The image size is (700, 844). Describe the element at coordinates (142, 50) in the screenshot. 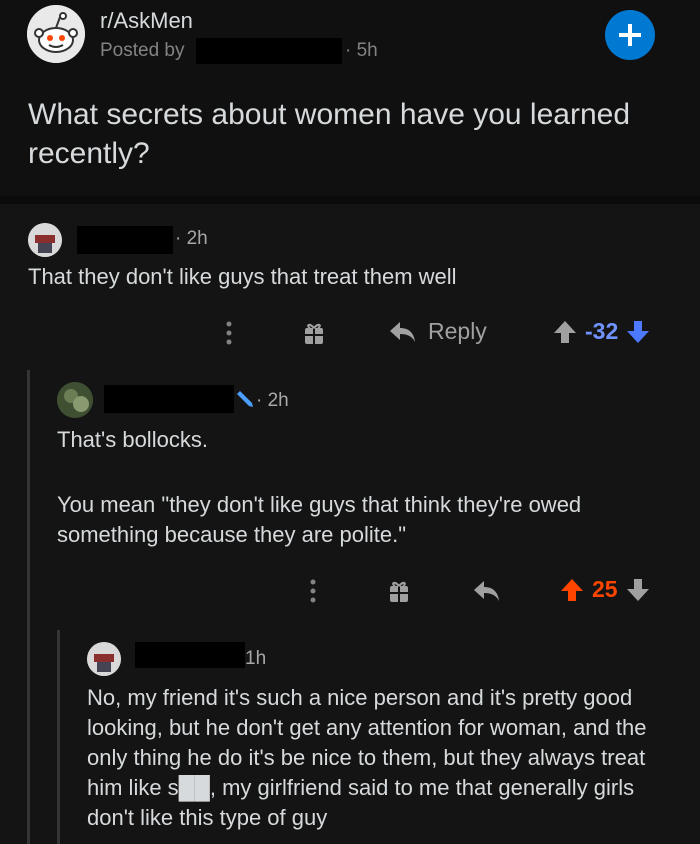

I see `posted-by-label: Posted by` at that location.